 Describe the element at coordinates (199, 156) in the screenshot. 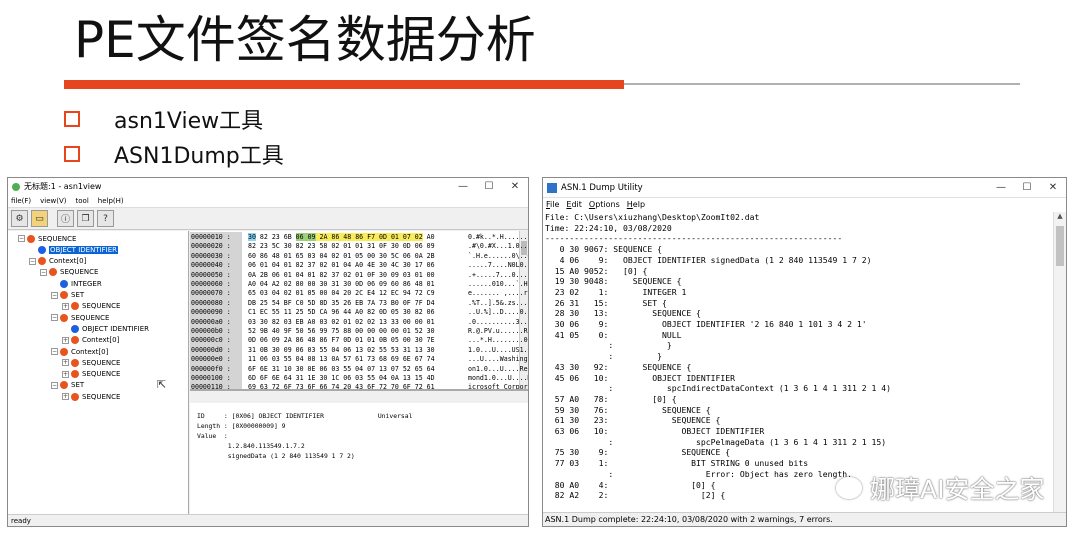

I see `bullet-text: ASN1Dump工具` at that location.